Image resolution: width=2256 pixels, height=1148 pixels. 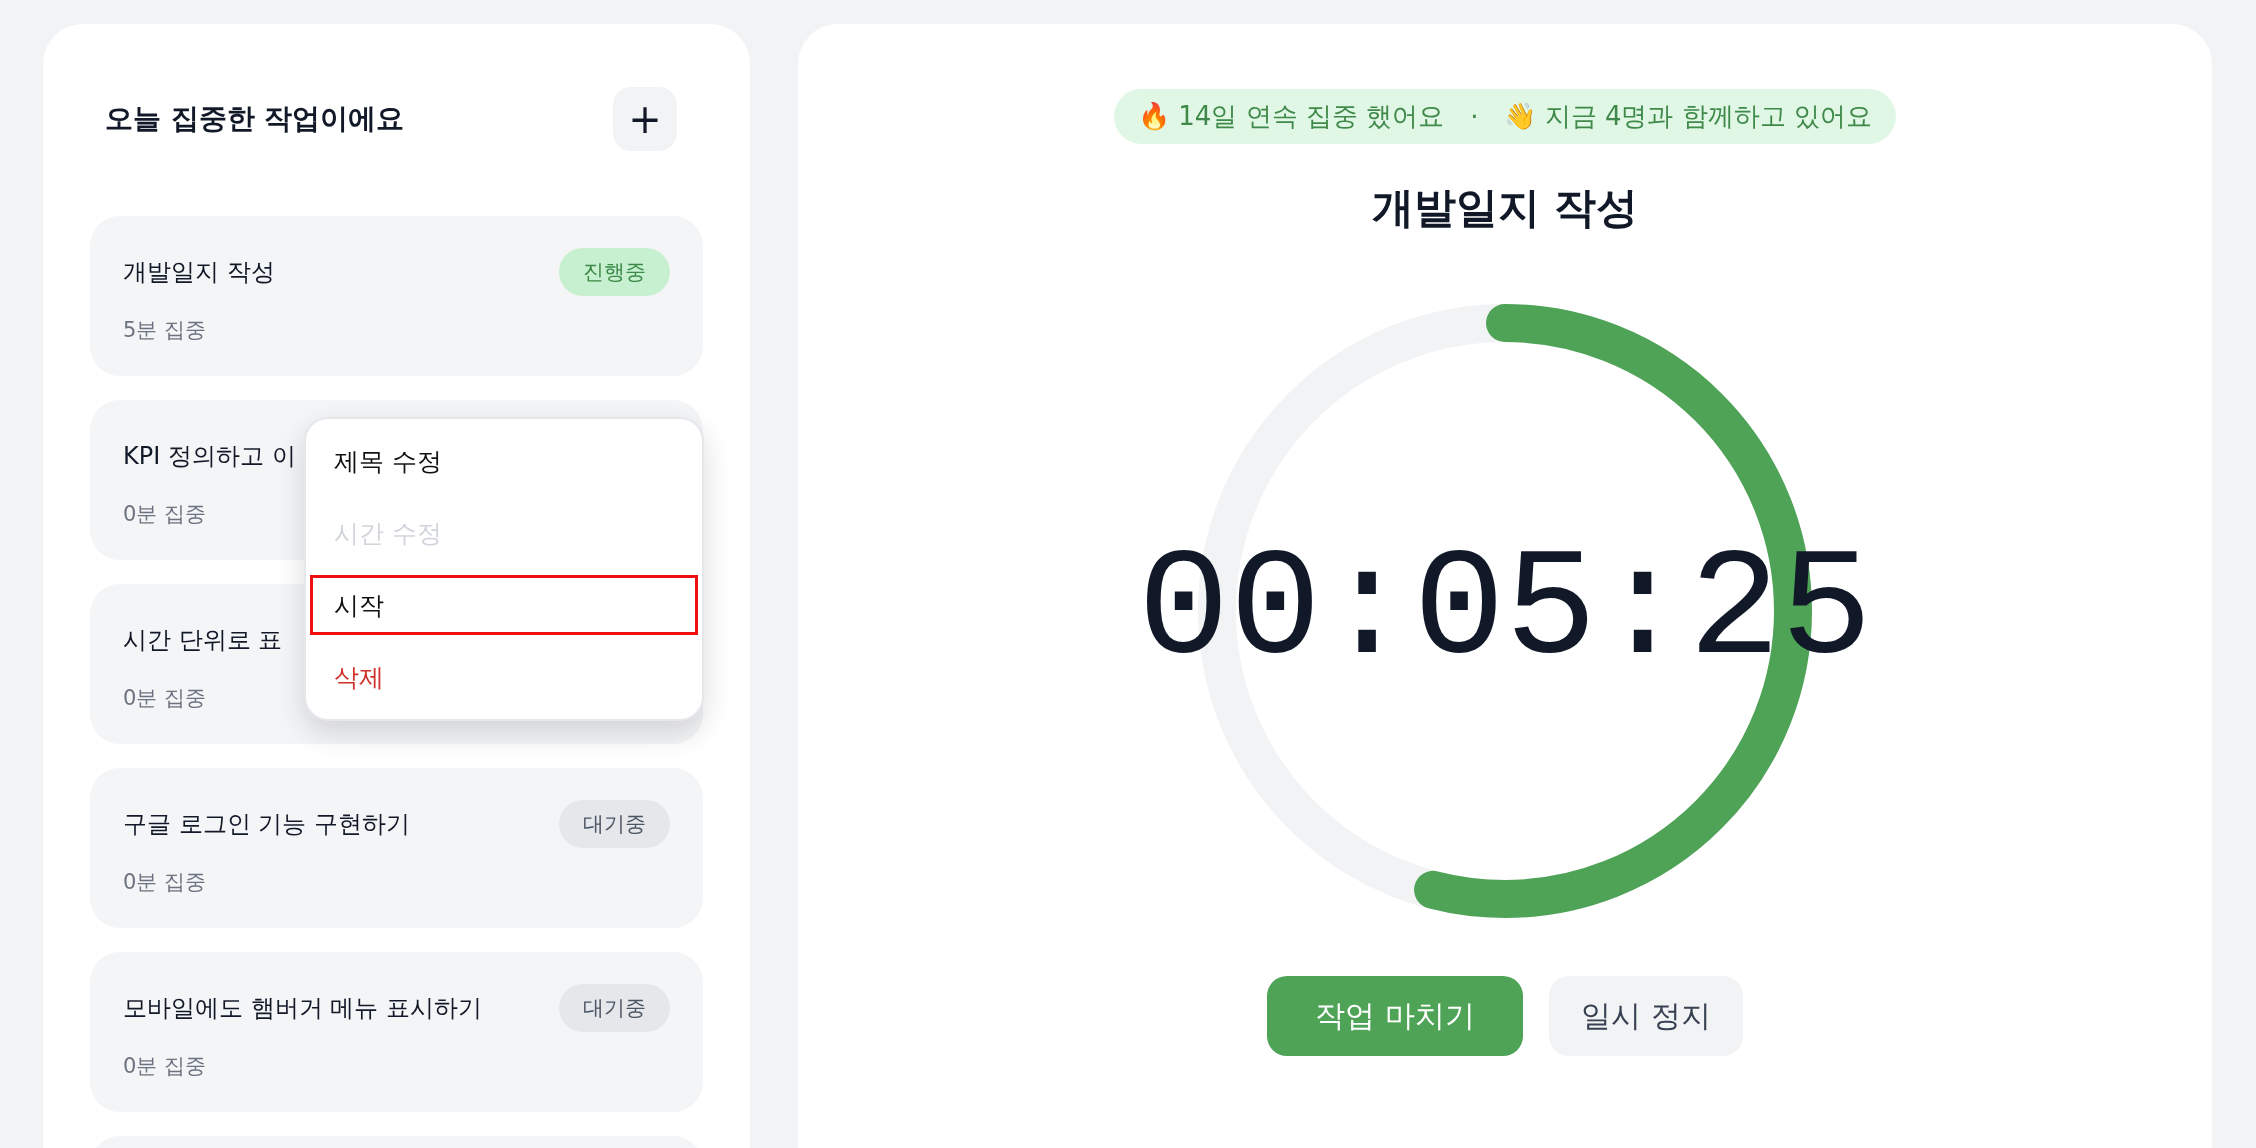 I want to click on task-title: 시간 단위로 표, so click(x=203, y=640).